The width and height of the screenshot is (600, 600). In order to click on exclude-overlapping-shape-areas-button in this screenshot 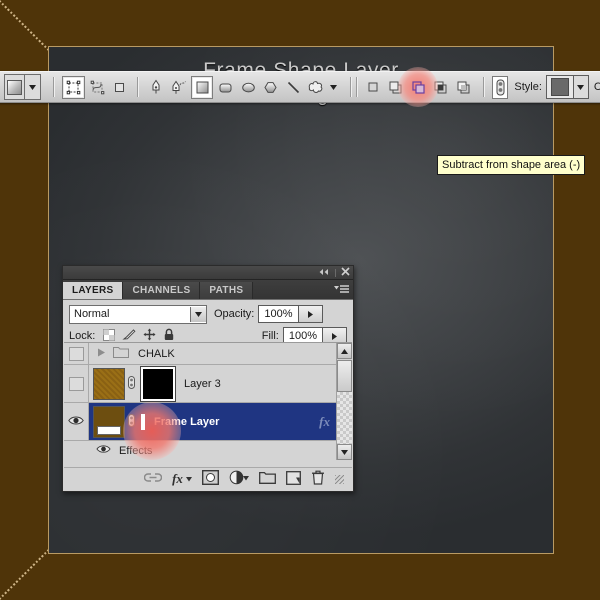, I will do `click(463, 87)`.